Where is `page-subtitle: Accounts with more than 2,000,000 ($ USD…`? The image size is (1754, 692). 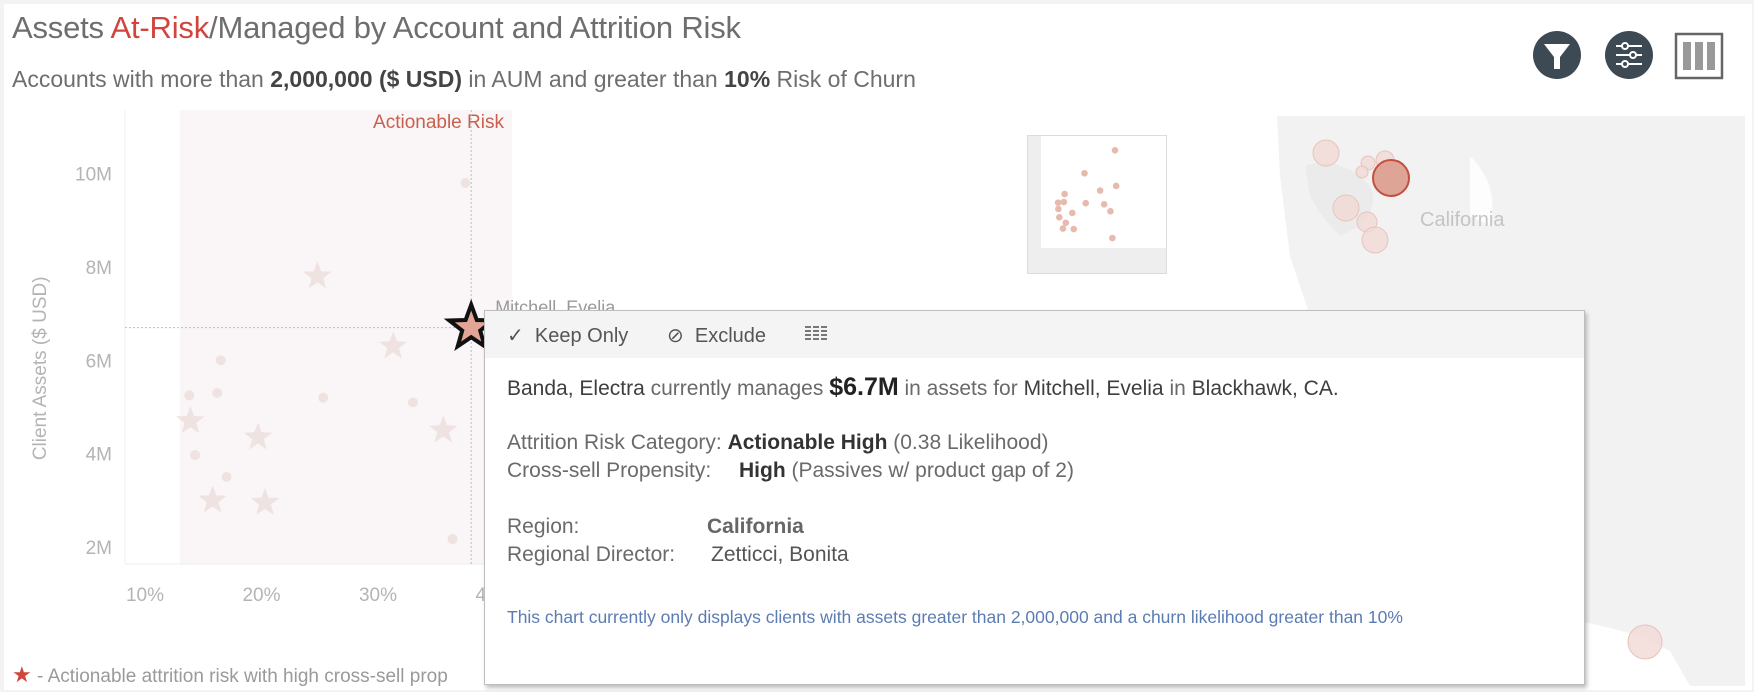 page-subtitle: Accounts with more than 2,000,000 ($ USD… is located at coordinates (464, 79).